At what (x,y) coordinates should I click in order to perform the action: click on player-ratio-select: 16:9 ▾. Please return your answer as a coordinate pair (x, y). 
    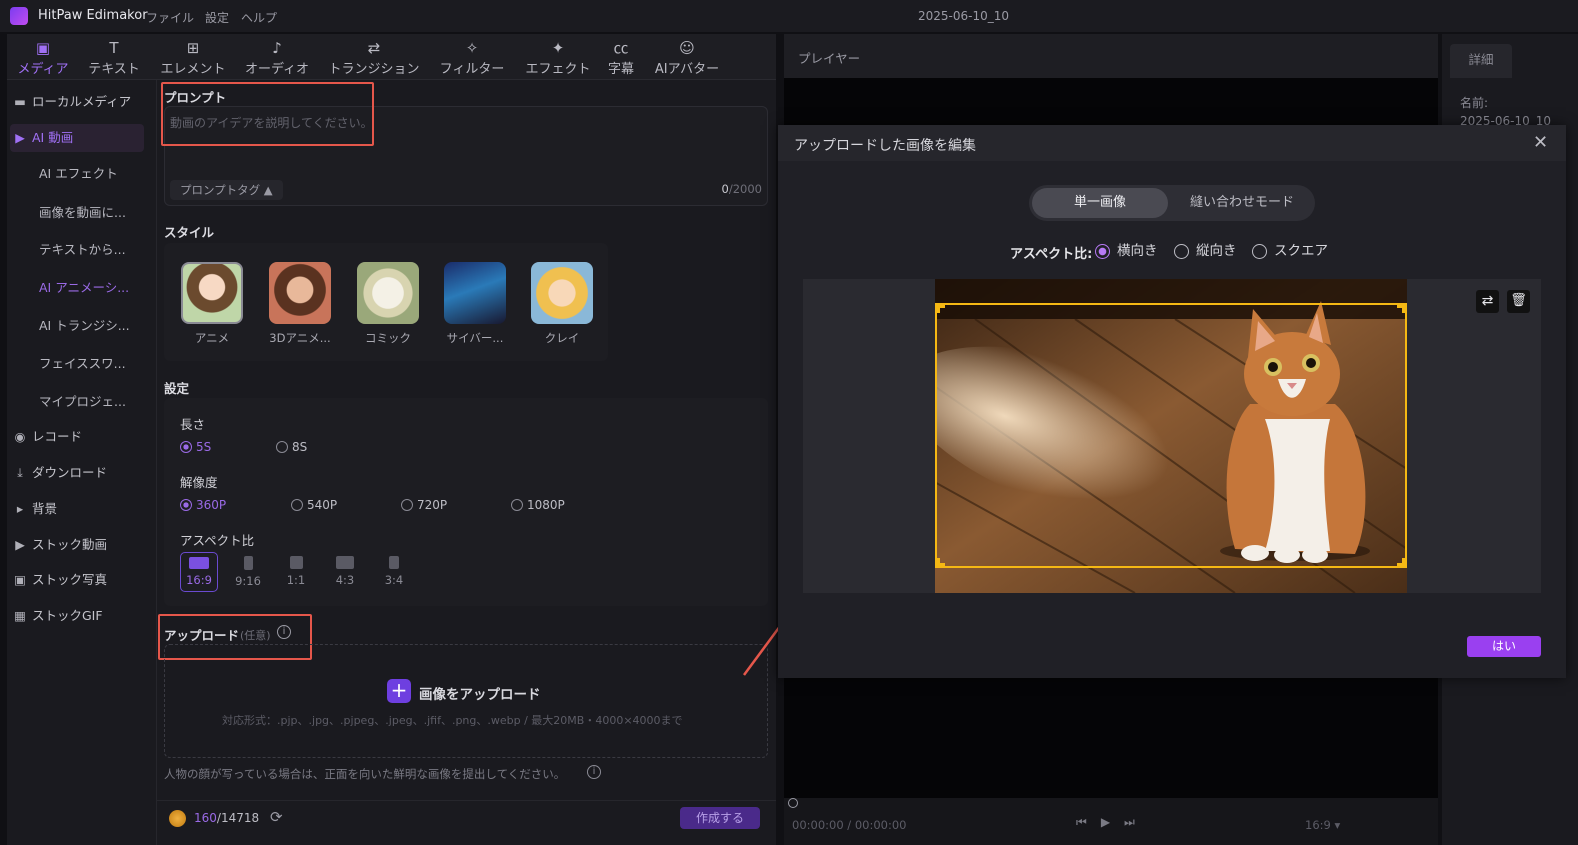
    Looking at the image, I should click on (1322, 825).